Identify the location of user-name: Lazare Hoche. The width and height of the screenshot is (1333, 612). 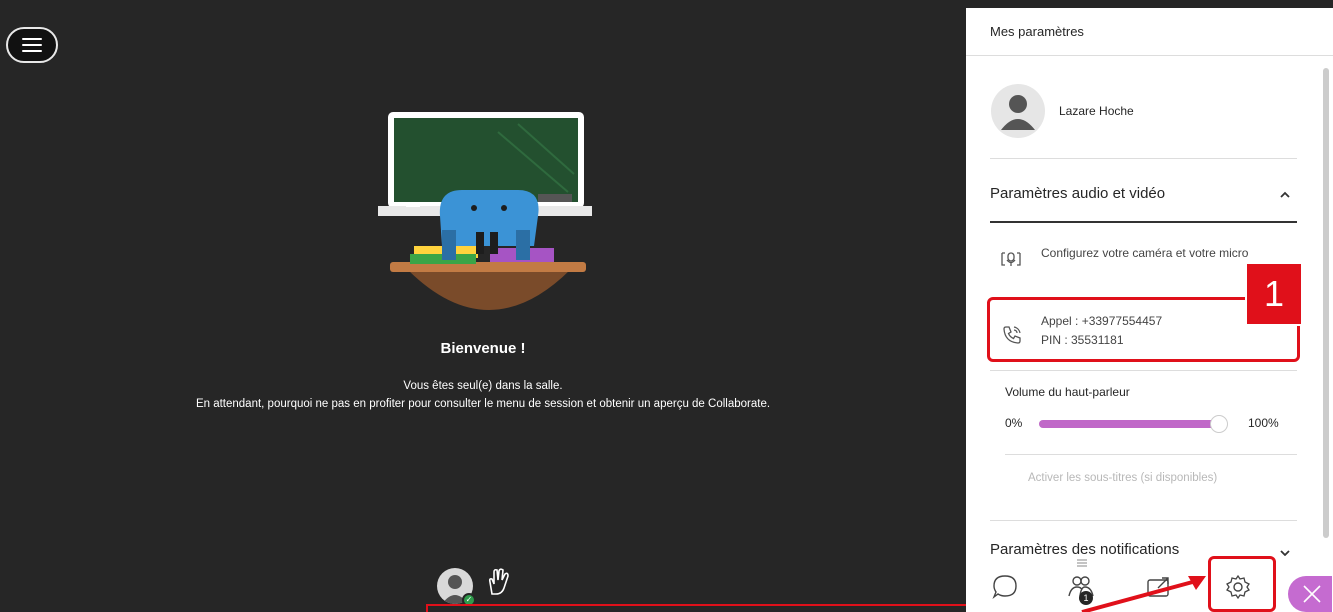
(1096, 111).